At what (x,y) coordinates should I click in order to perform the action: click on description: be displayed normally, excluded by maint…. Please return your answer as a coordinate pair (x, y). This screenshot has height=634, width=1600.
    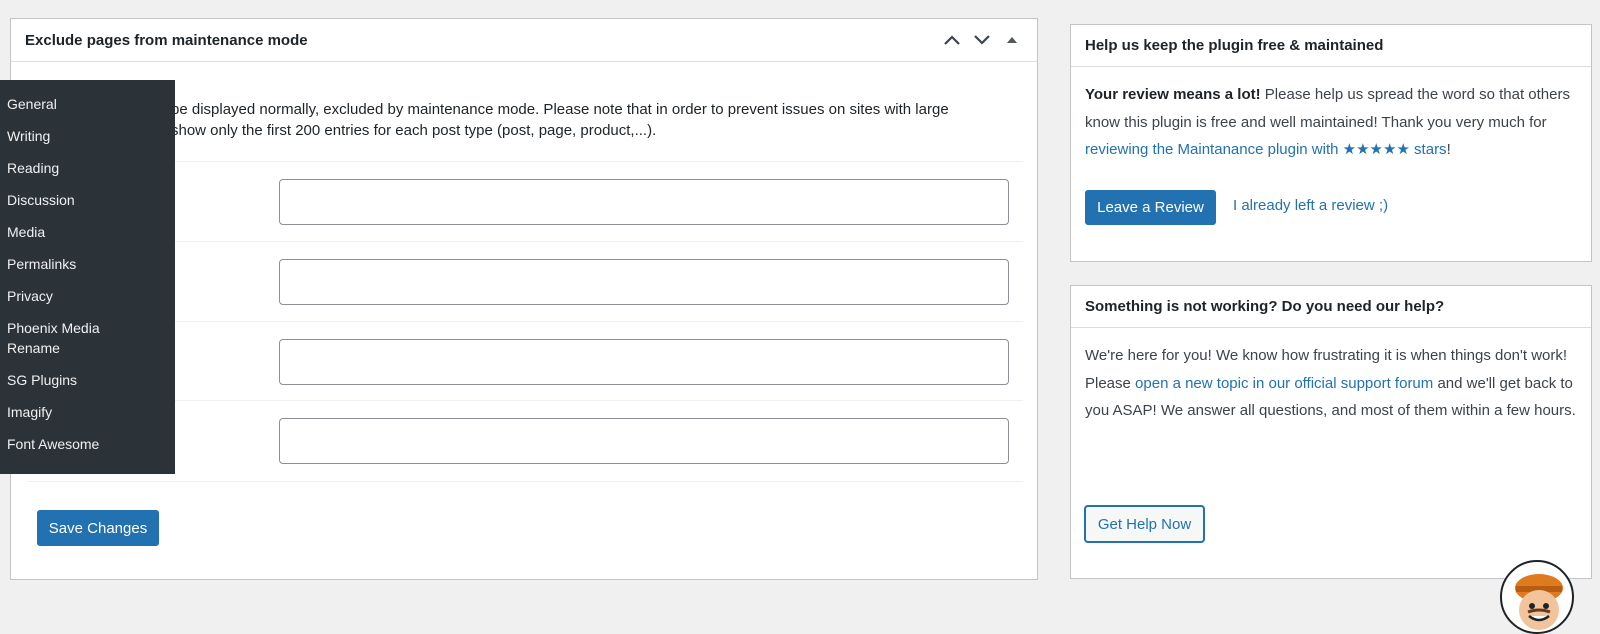
    Looking at the image, I should click on (601, 120).